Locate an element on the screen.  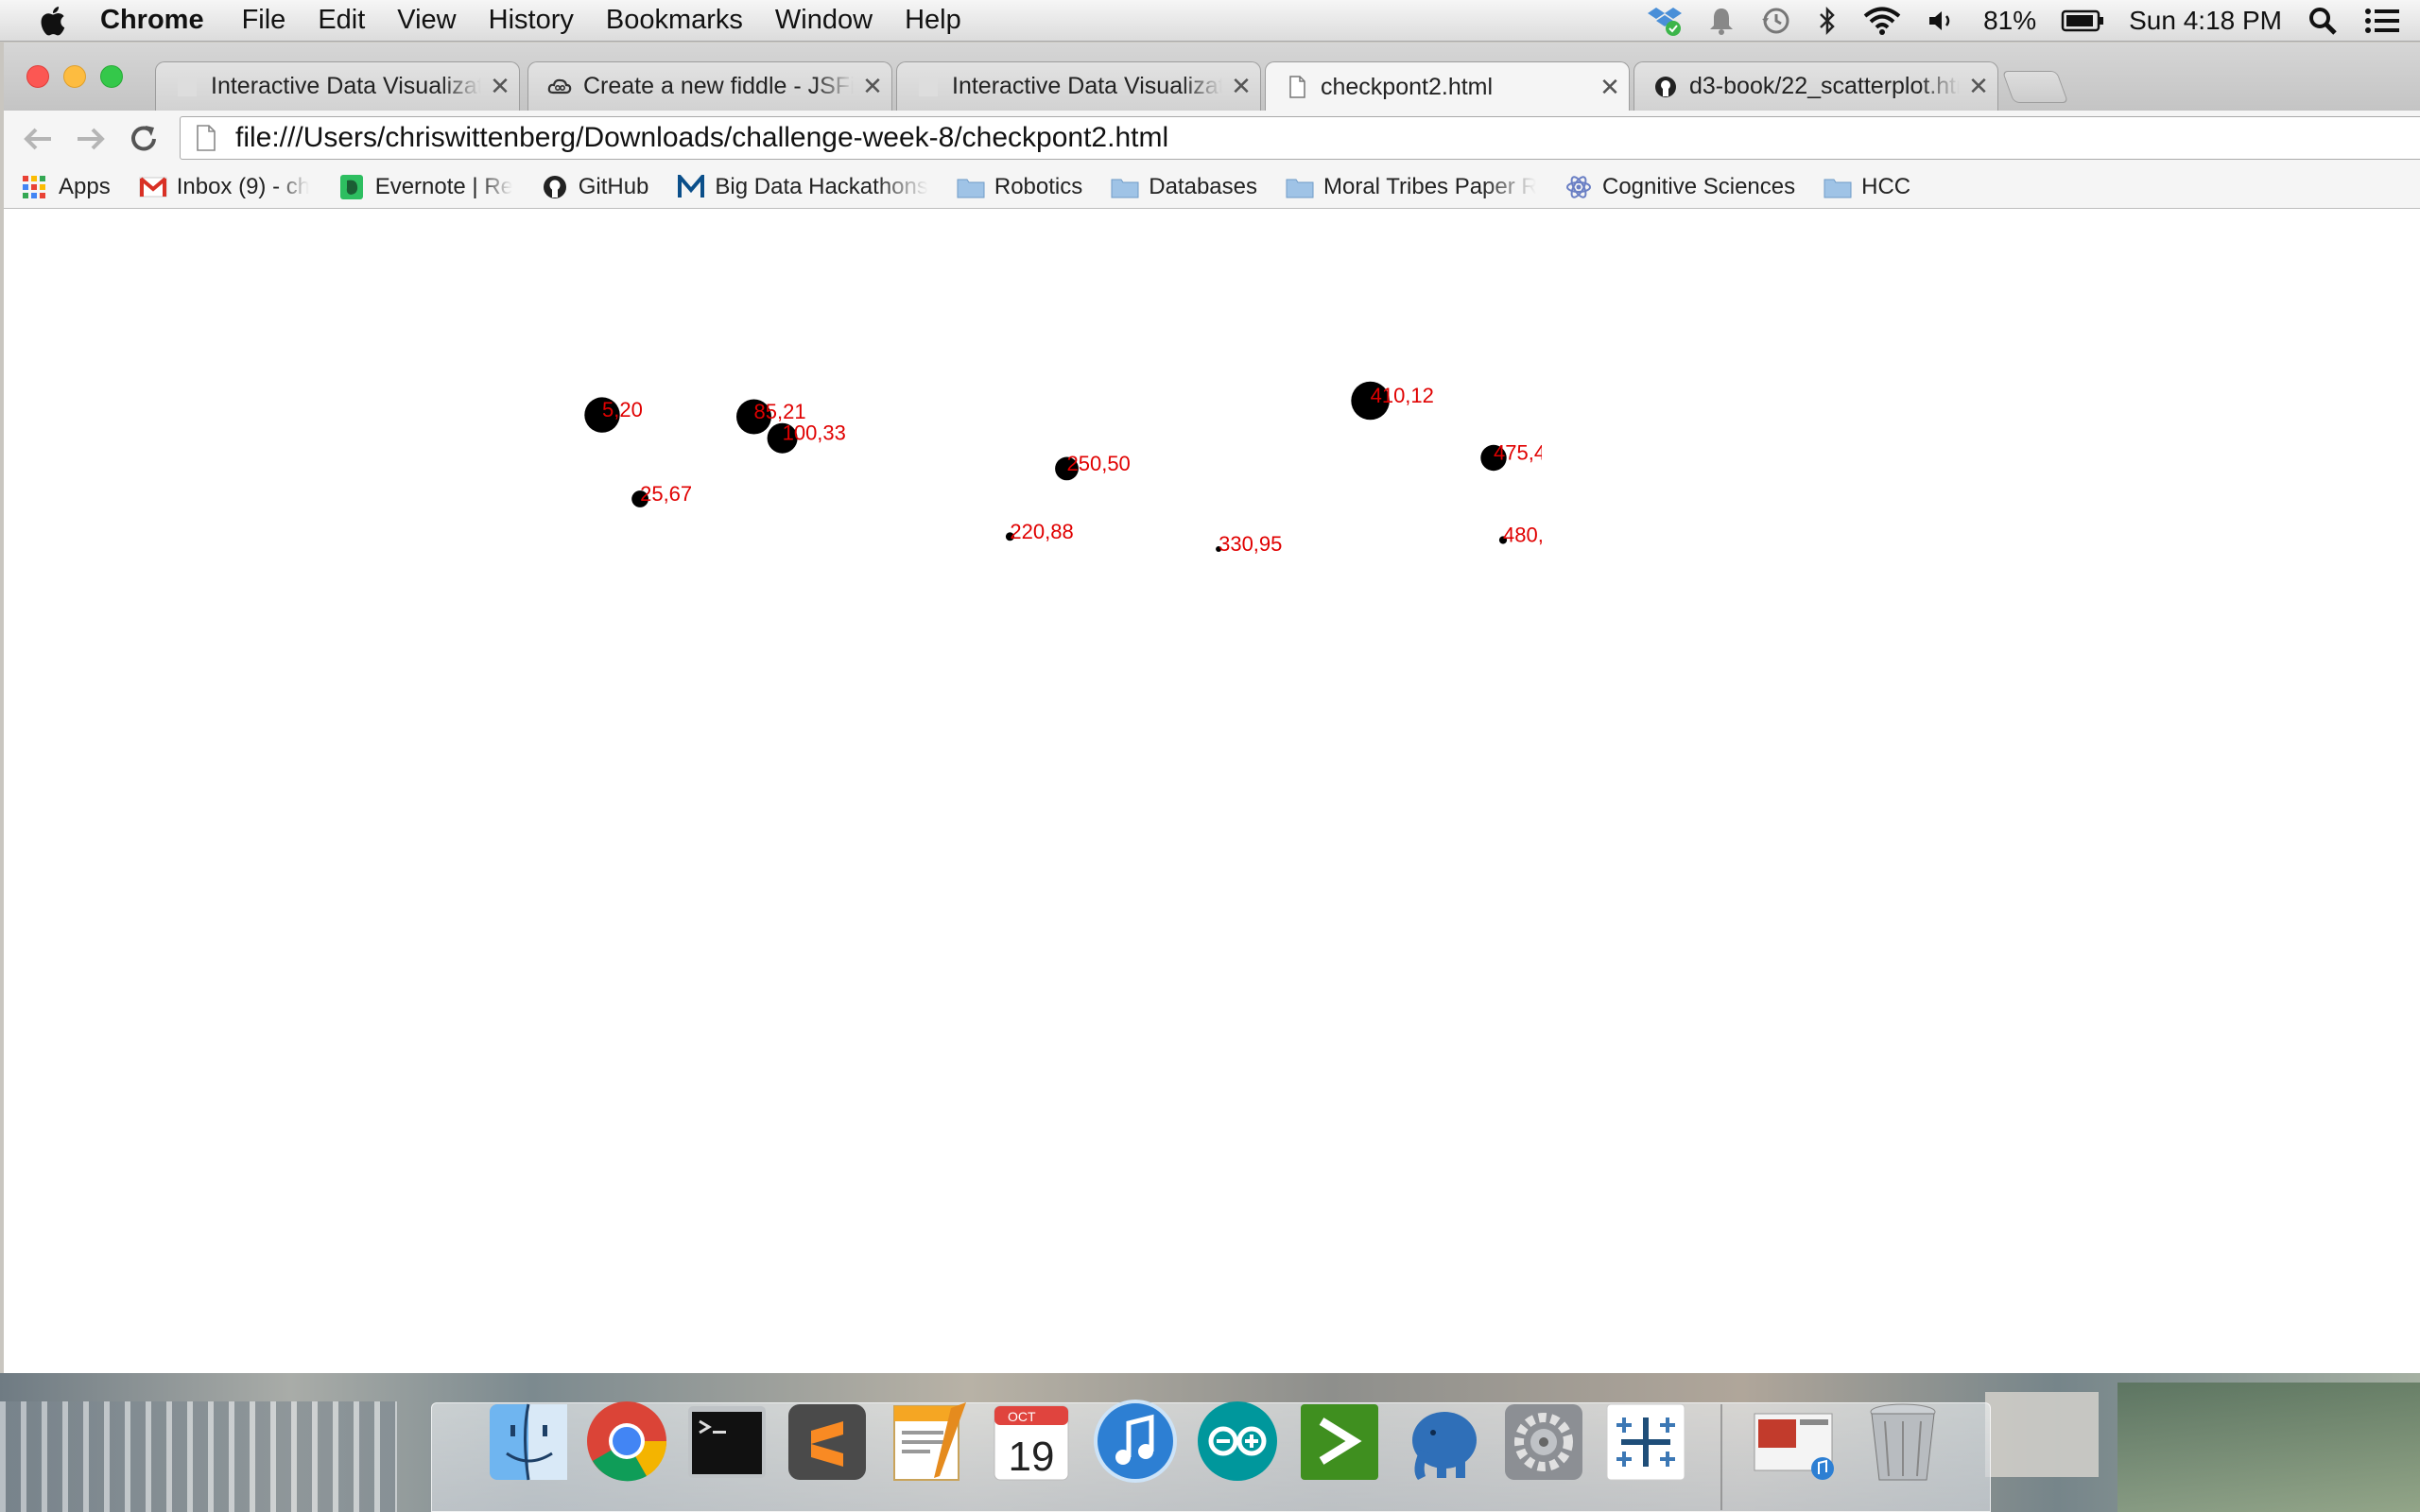
finder-icon is located at coordinates (528, 1441).